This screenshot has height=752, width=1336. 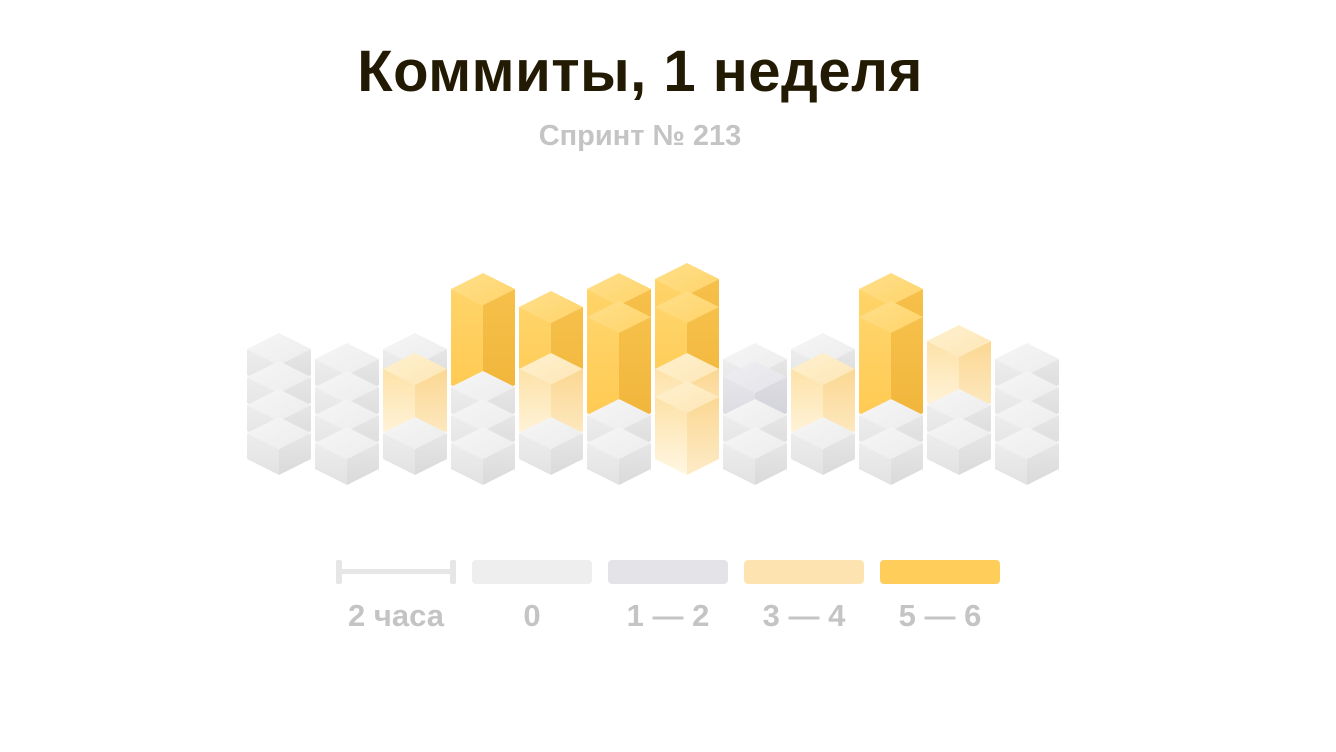 I want to click on legend-label-2: 3 — 4, so click(x=804, y=615).